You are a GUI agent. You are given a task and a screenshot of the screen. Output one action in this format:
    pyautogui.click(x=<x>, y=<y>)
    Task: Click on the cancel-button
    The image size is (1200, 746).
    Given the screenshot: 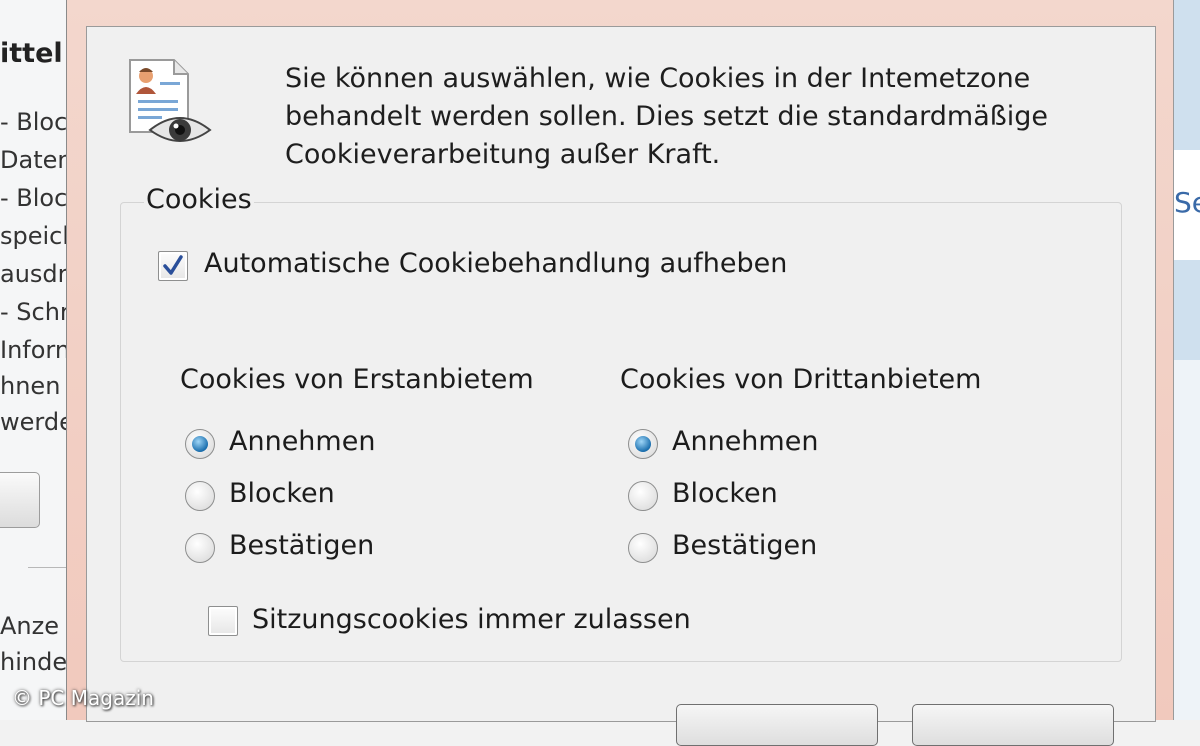 What is the action you would take?
    pyautogui.click(x=1013, y=725)
    